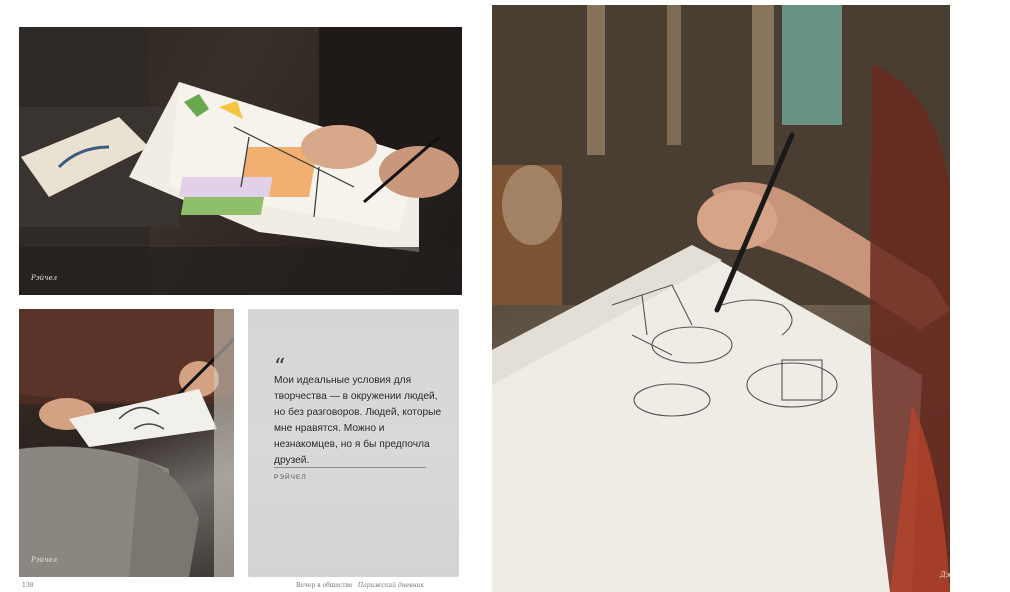  What do you see at coordinates (391, 585) in the screenshot?
I see `footer-subsection: Парижский дневник` at bounding box center [391, 585].